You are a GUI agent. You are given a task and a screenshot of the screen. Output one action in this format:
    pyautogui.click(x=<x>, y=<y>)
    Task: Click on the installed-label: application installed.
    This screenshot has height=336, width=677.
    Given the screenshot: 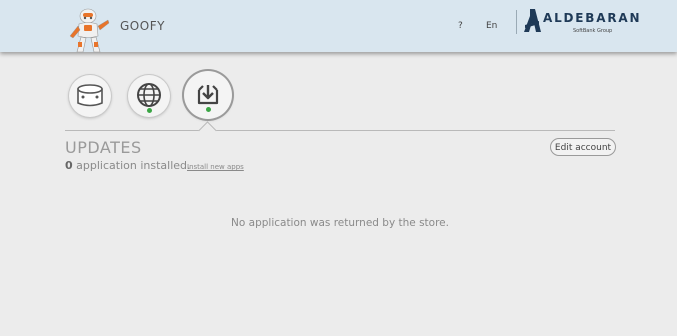 What is the action you would take?
    pyautogui.click(x=131, y=165)
    